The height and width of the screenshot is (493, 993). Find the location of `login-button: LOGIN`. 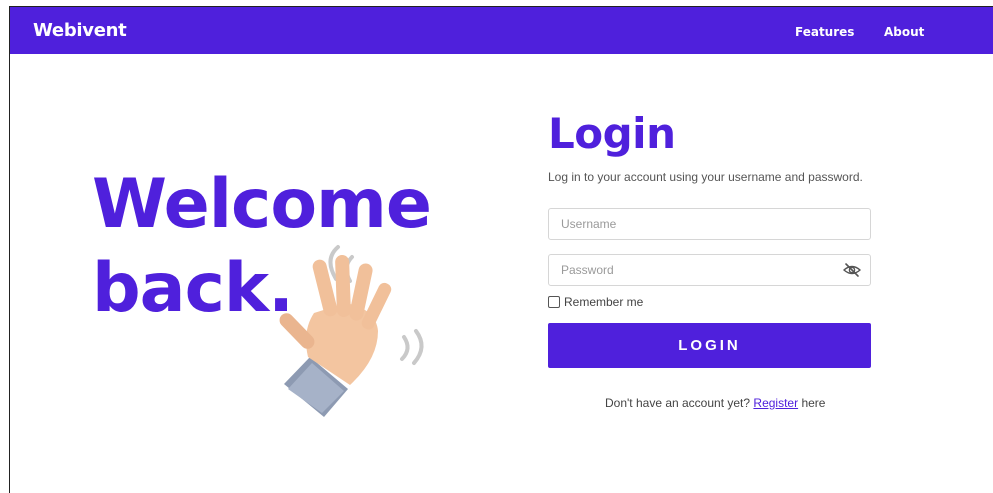

login-button: LOGIN is located at coordinates (709, 345).